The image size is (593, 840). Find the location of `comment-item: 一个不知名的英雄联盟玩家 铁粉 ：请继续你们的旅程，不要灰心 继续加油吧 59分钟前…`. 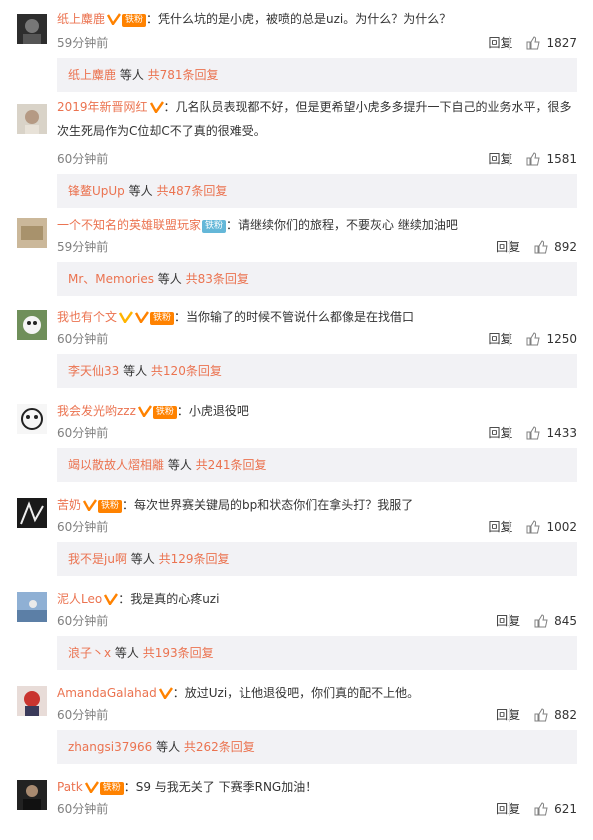

comment-item: 一个不知名的英雄联盟玩家 铁粉 ：请继续你们的旅程，不要灰心 继续加油吧 59分钟前… is located at coordinates (296, 257).